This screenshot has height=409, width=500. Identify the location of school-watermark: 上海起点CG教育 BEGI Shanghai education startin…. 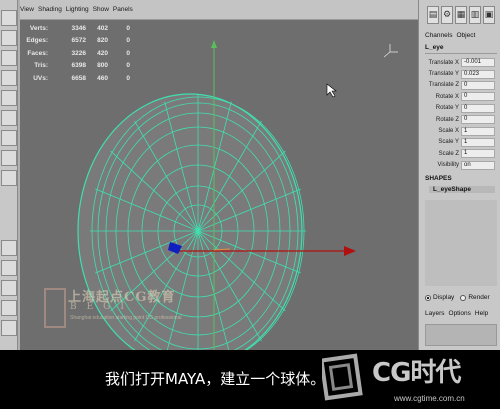
(128, 309).